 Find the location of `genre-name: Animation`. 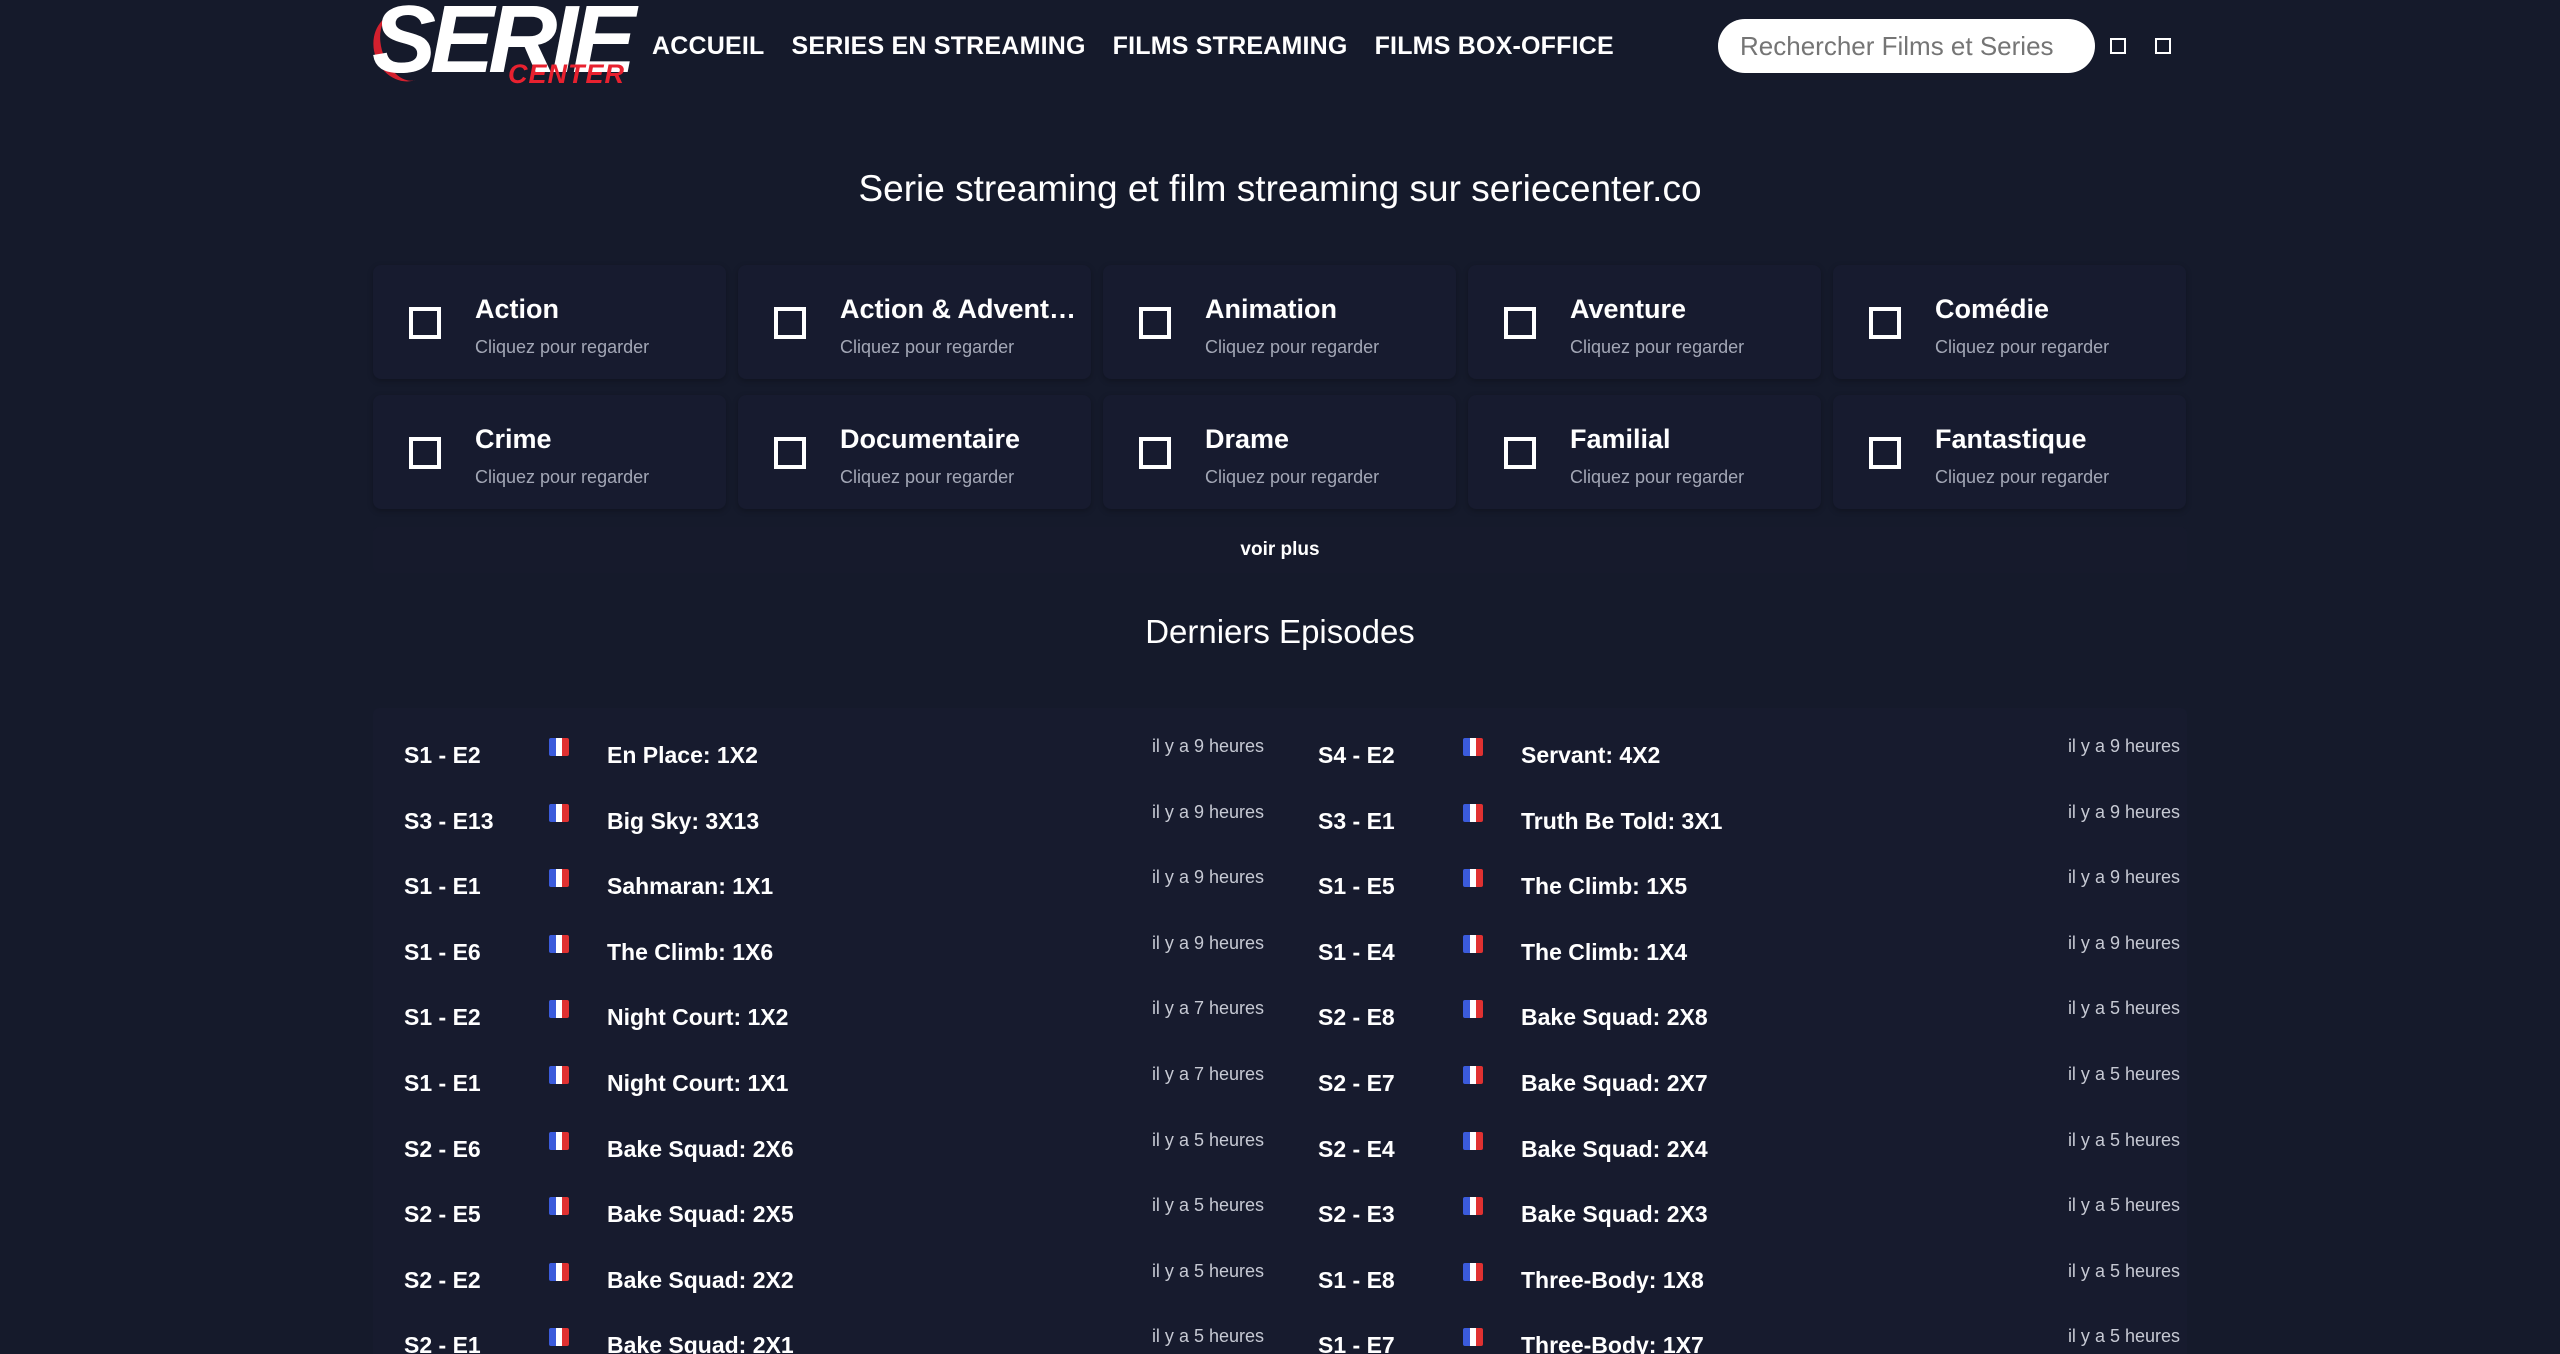

genre-name: Animation is located at coordinates (1271, 309).